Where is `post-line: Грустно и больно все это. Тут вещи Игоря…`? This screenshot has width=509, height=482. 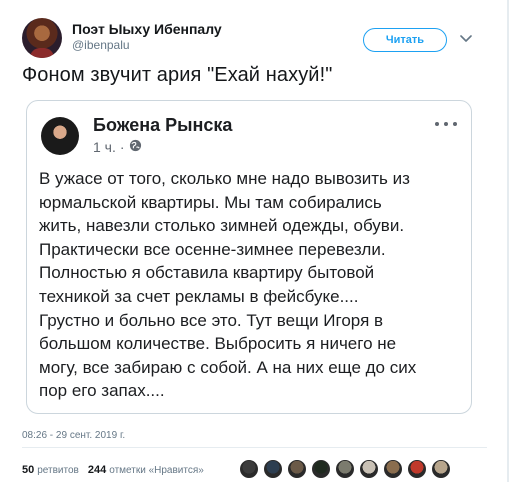 post-line: Грустно и больно все это. Тут вещи Игоря… is located at coordinates (211, 320).